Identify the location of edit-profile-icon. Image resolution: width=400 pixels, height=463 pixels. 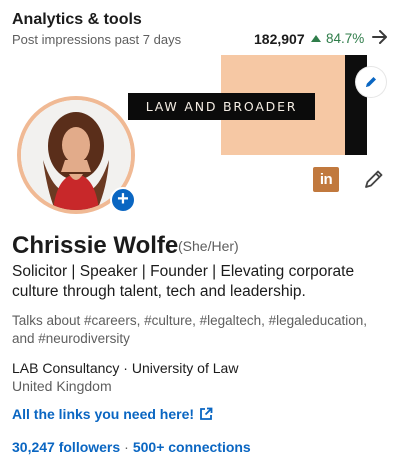
(374, 179).